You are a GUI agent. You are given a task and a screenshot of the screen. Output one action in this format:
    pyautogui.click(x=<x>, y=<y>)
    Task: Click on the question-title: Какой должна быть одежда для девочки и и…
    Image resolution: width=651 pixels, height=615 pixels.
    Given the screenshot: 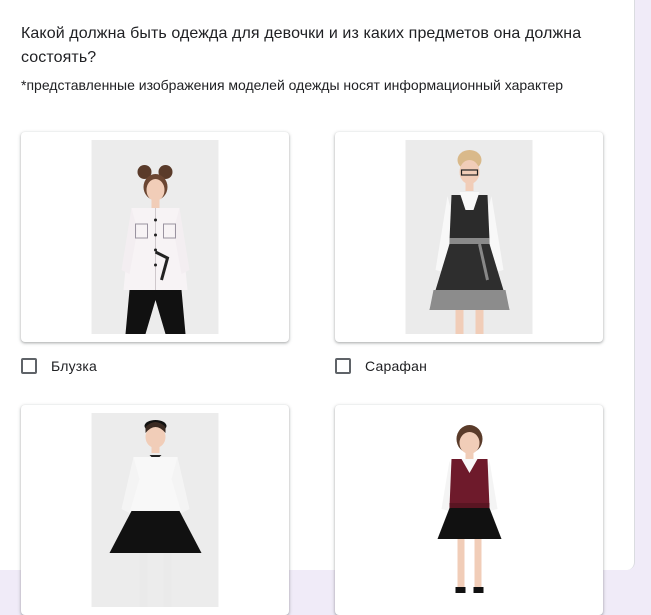 What is the action you would take?
    pyautogui.click(x=301, y=45)
    